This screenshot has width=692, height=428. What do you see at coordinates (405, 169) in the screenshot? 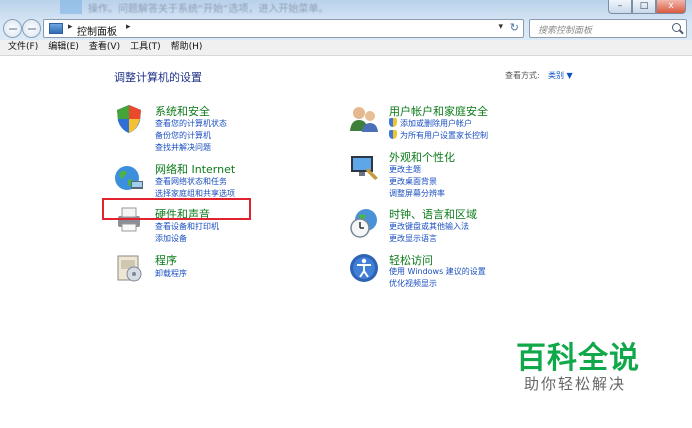
I see `change-theme-link: 更改主题` at bounding box center [405, 169].